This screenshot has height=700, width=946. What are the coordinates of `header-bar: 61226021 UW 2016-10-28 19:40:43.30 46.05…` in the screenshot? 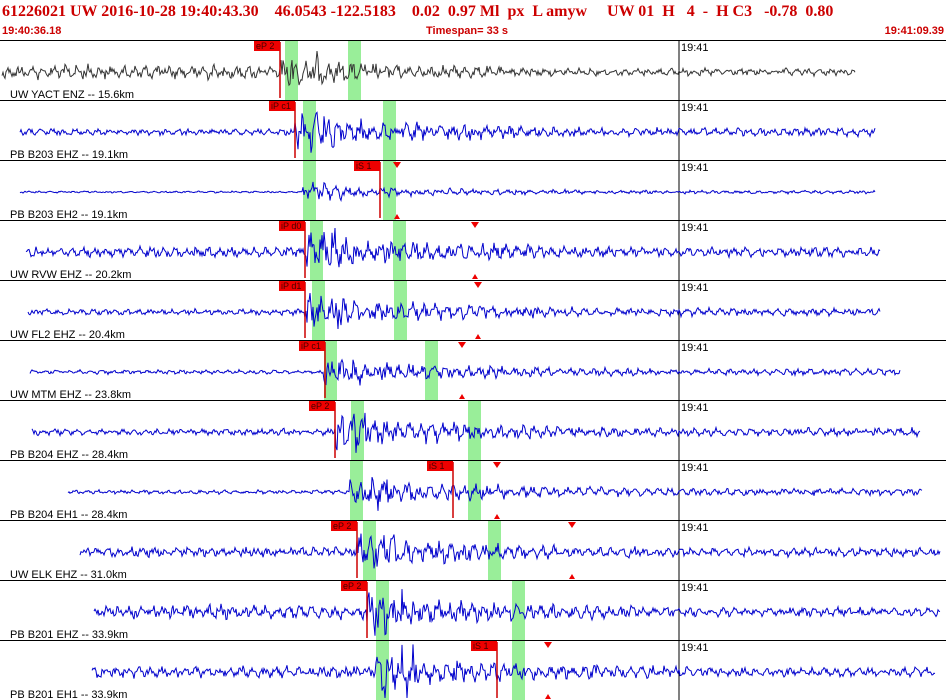 It's located at (473, 20).